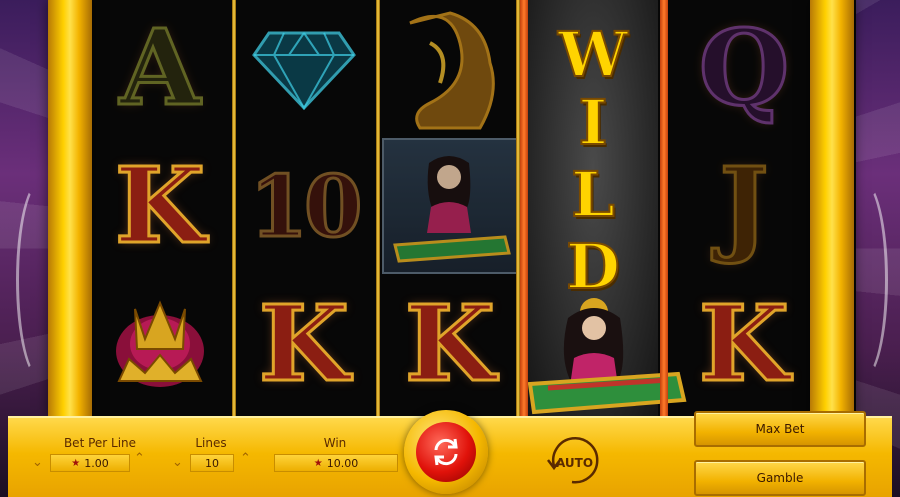 This screenshot has width=900, height=497. Describe the element at coordinates (304, 71) in the screenshot. I see `diamond-icon` at that location.